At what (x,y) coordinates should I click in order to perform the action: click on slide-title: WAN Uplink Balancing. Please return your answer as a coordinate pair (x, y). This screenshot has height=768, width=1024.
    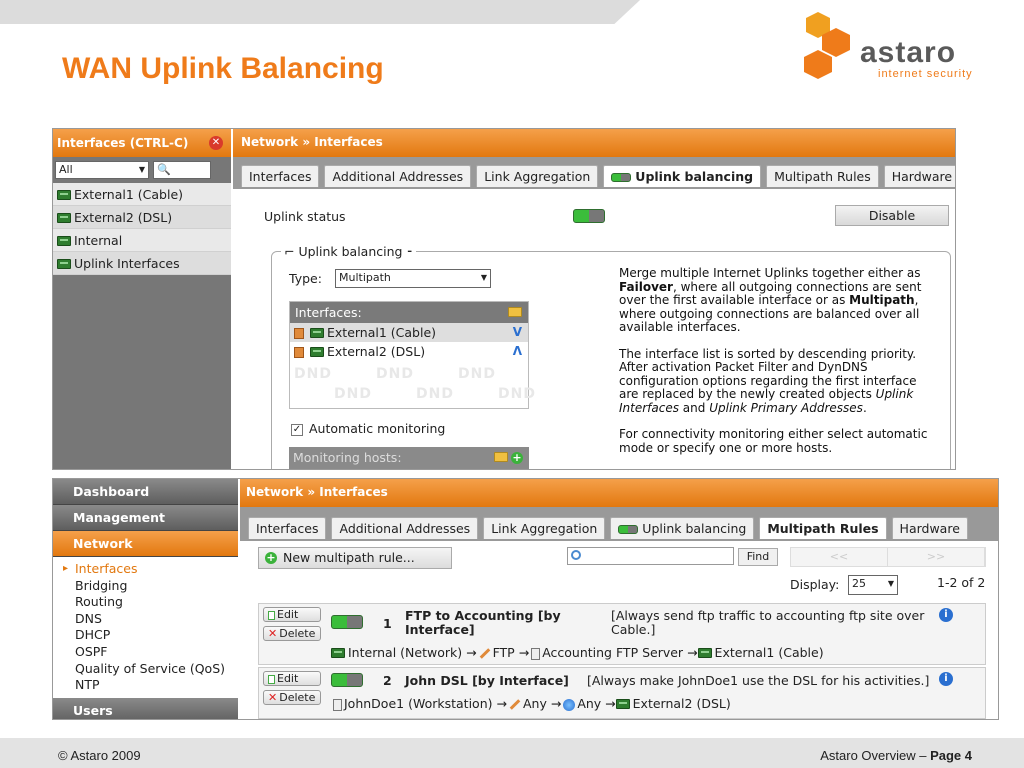
    Looking at the image, I should click on (223, 68).